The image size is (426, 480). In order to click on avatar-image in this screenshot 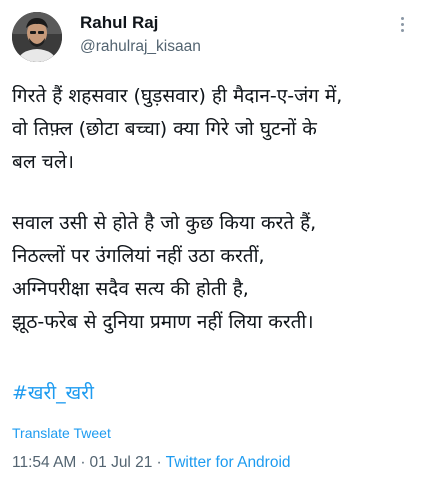, I will do `click(37, 37)`.